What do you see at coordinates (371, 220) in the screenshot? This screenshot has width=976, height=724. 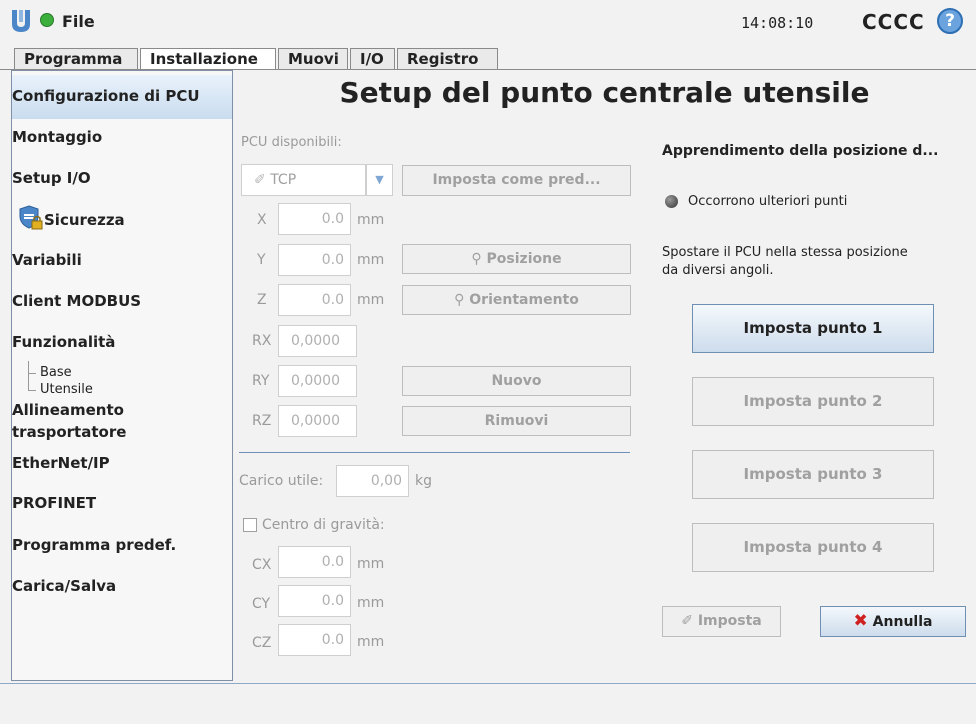 I see `coord-unit-x: mm` at bounding box center [371, 220].